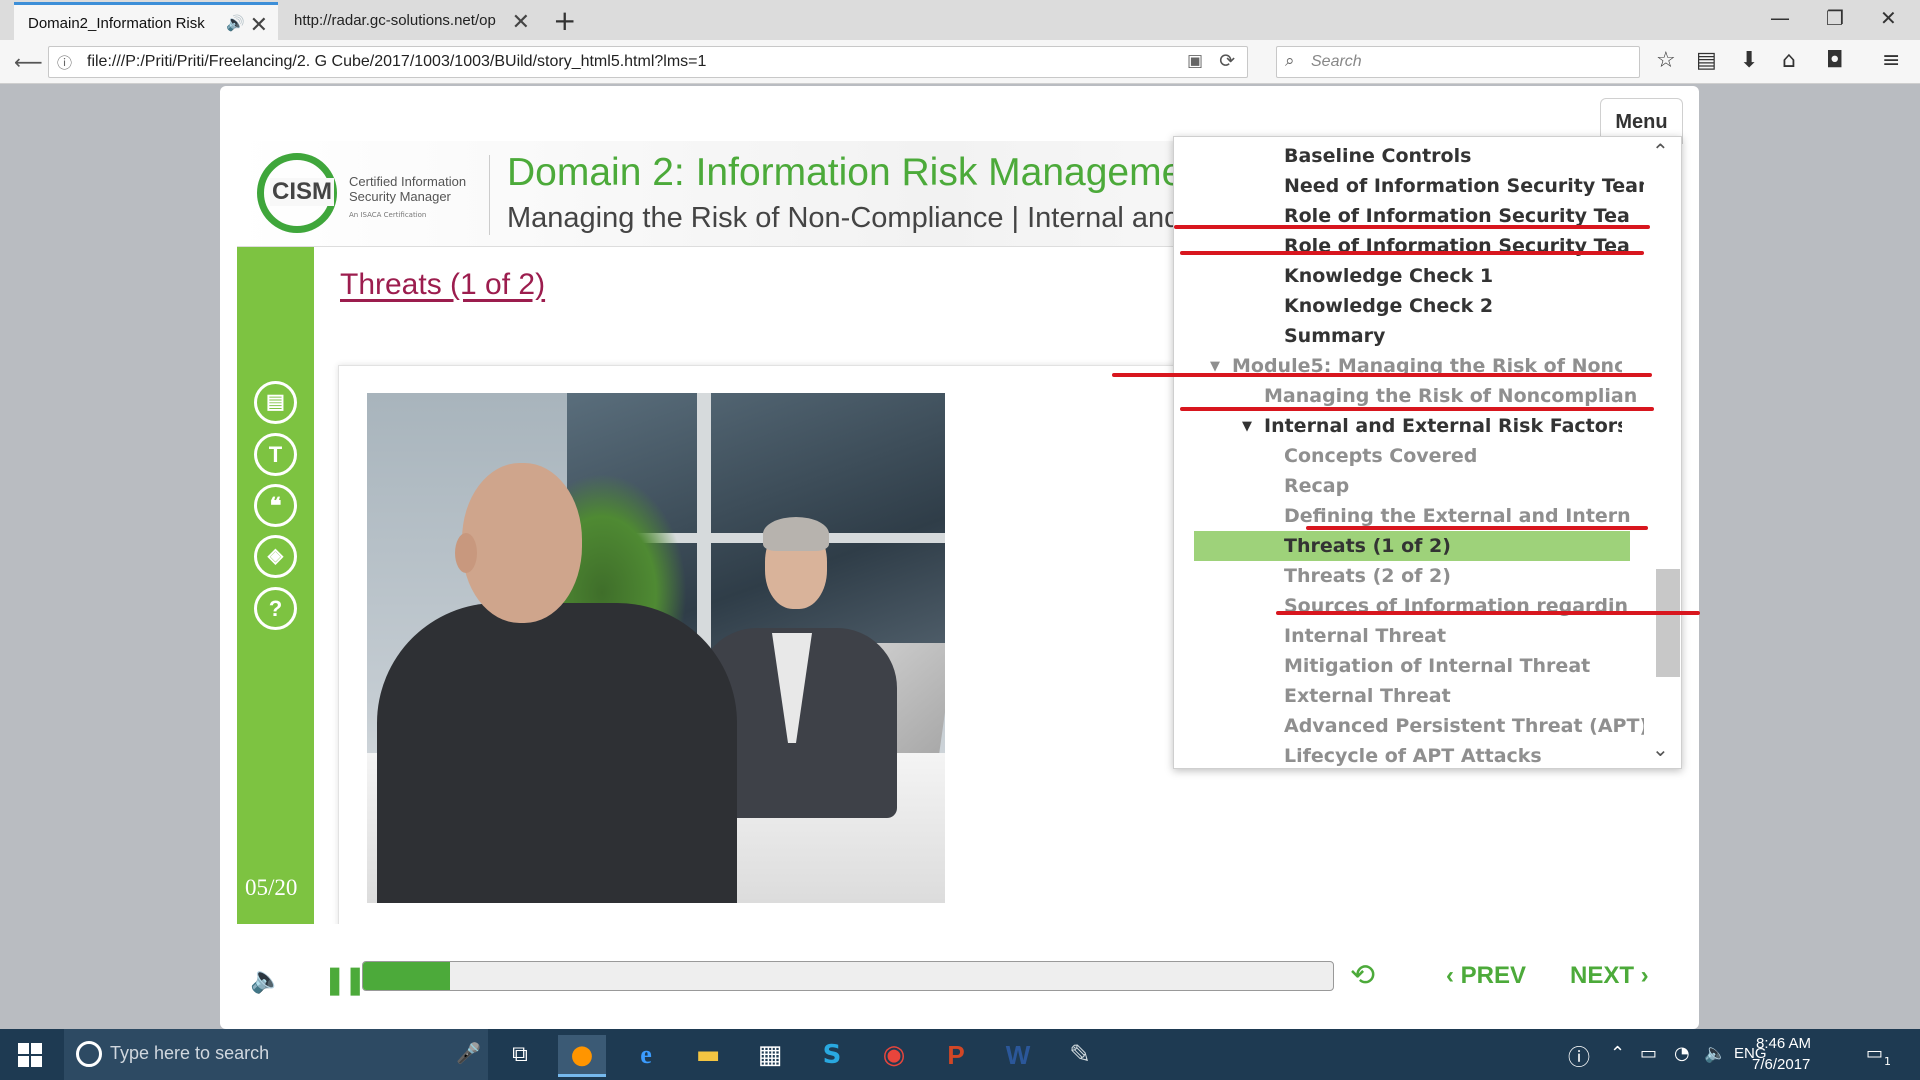  What do you see at coordinates (1835, 18) in the screenshot?
I see `restore-icon: ❐` at bounding box center [1835, 18].